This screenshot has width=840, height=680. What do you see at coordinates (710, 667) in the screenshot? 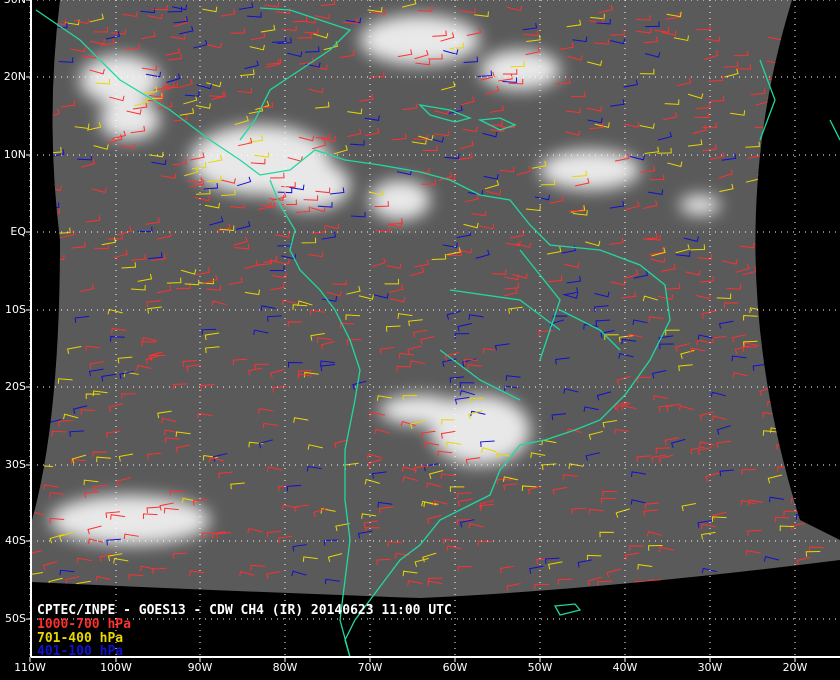
I see `lon-label: 30W` at bounding box center [710, 667].